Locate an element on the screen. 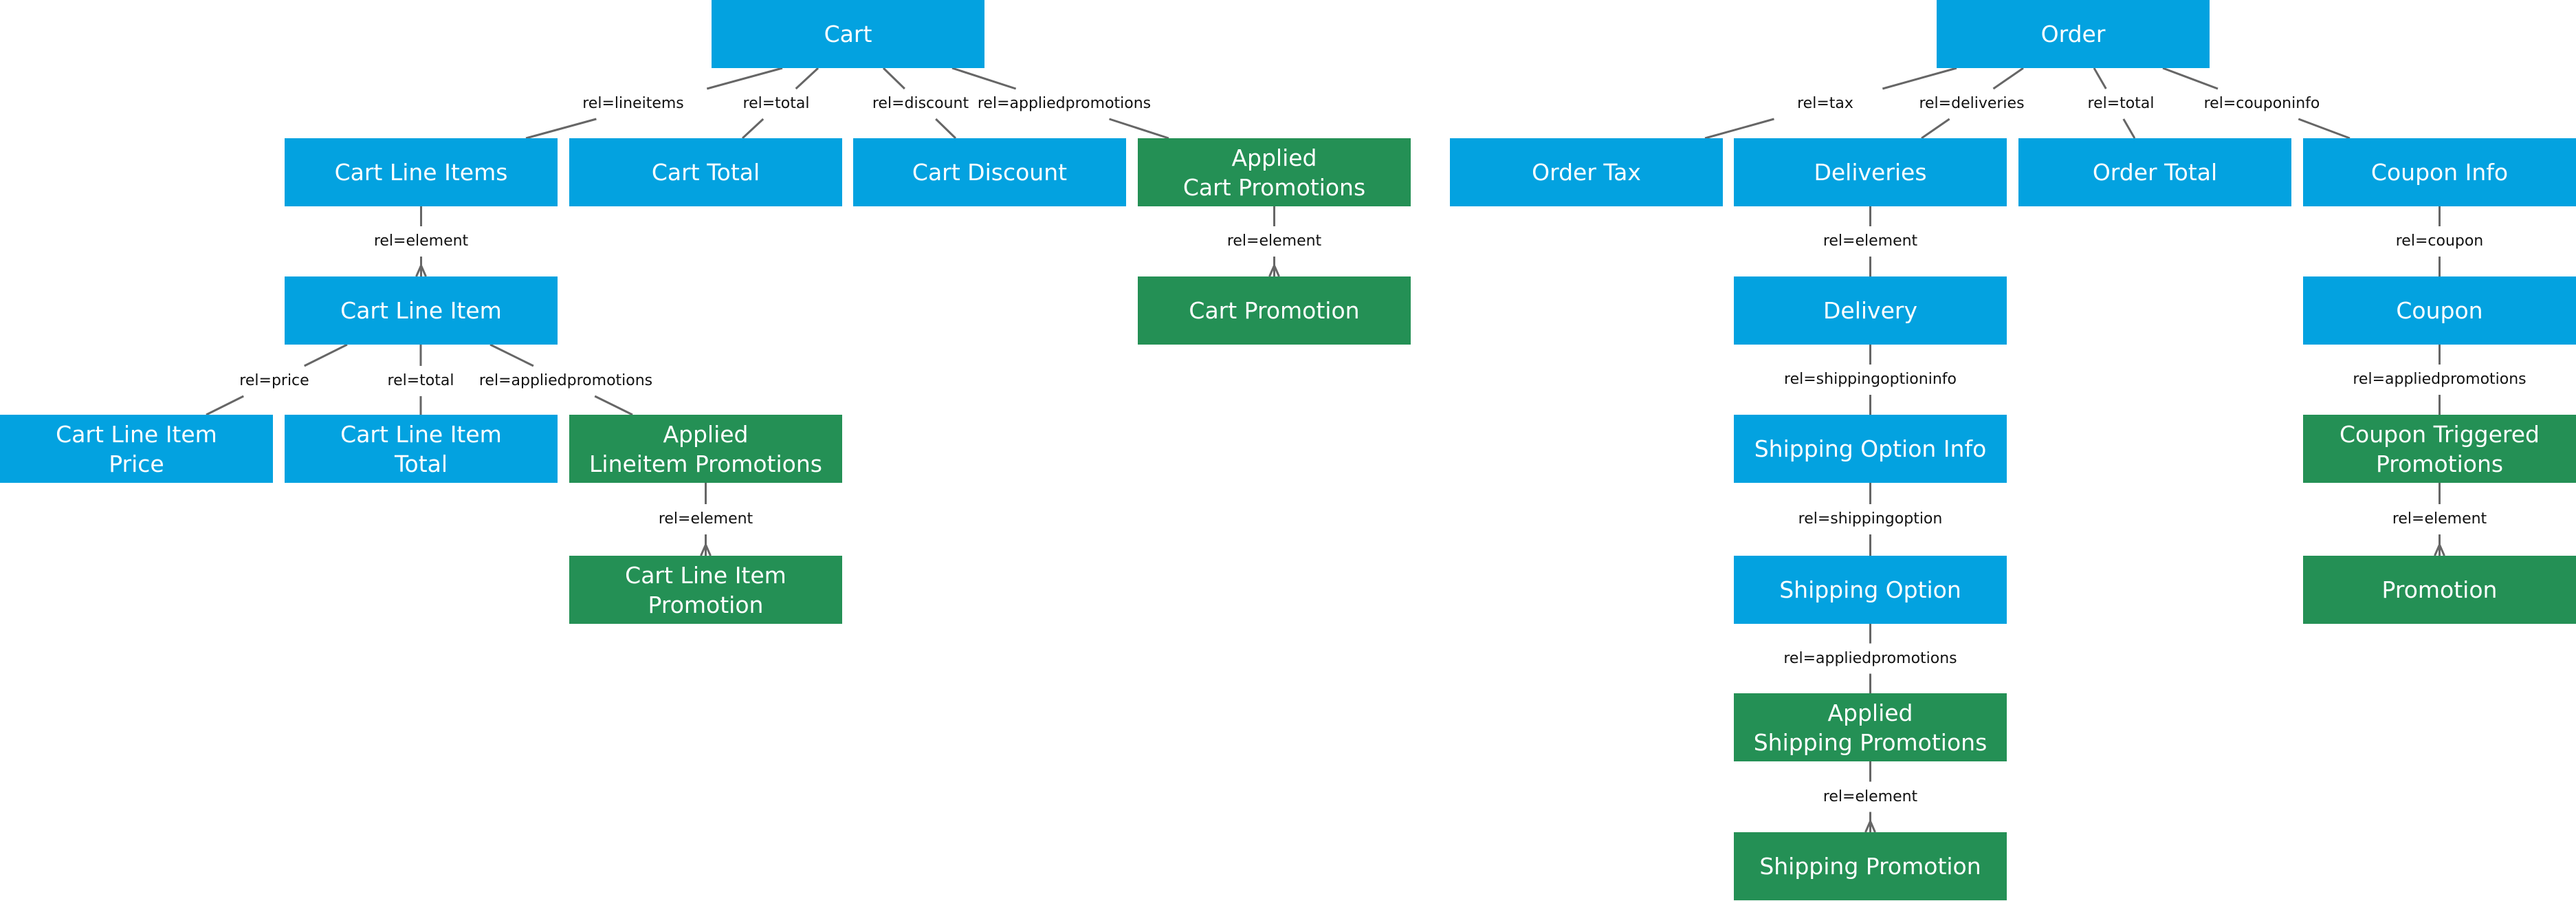 The image size is (2576, 901). relation-label: rel=shippingoption is located at coordinates (1870, 519).